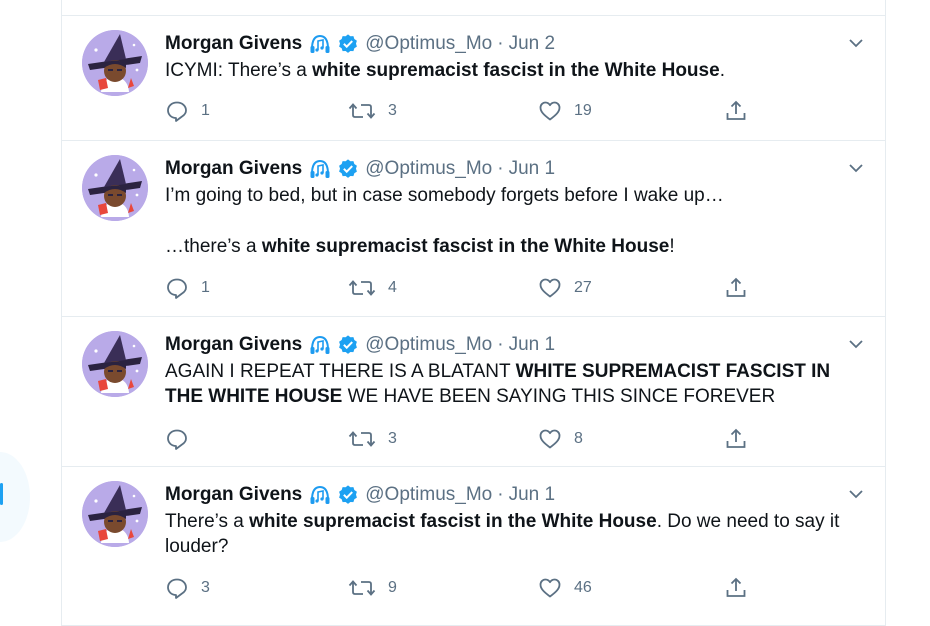 The image size is (930, 626). What do you see at coordinates (205, 110) in the screenshot?
I see `reply-count: 1` at bounding box center [205, 110].